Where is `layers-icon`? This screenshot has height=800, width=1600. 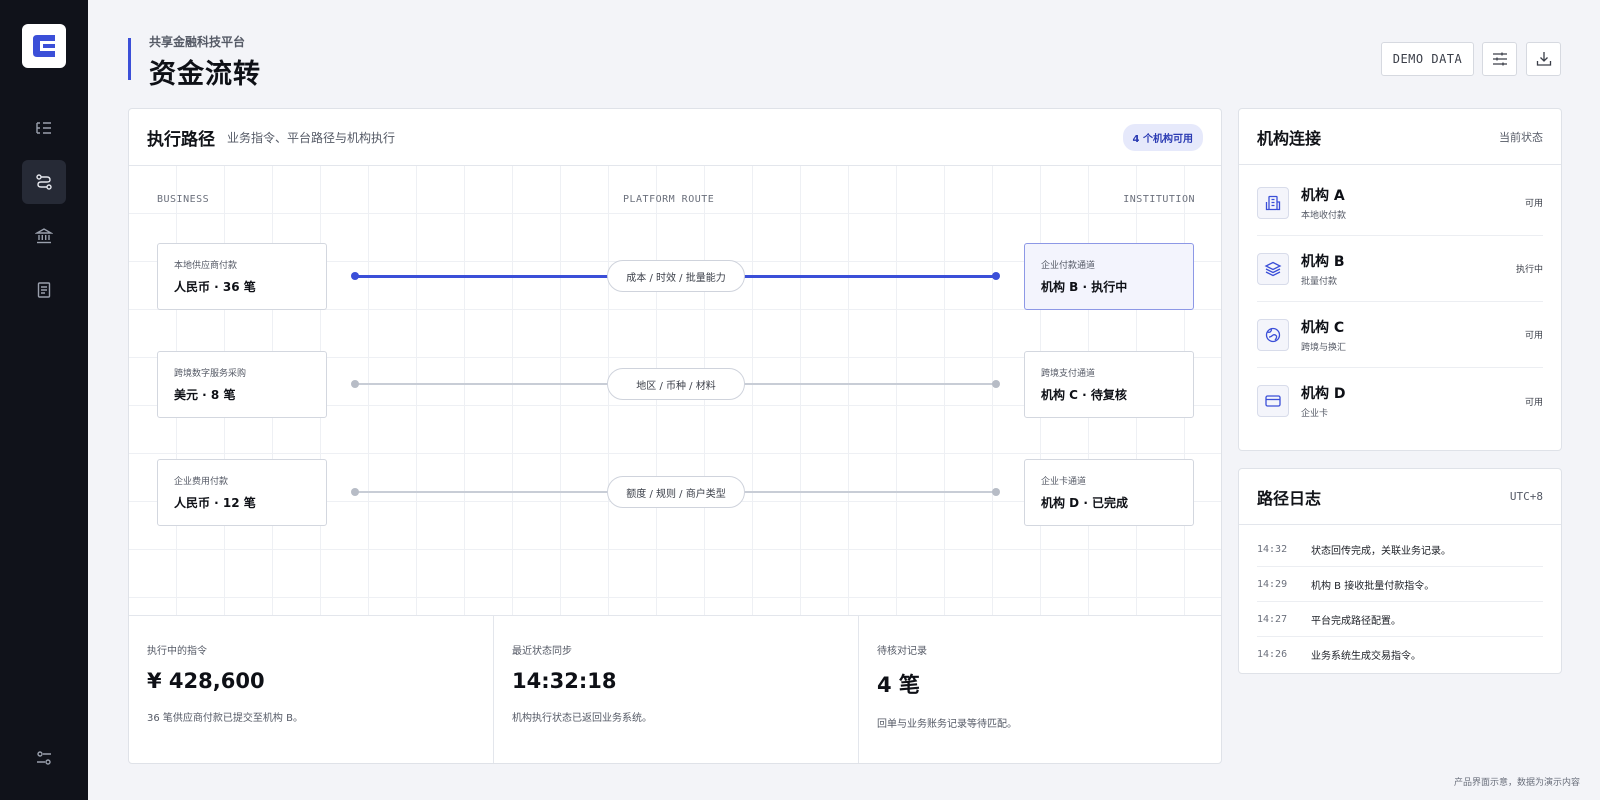 layers-icon is located at coordinates (1273, 268).